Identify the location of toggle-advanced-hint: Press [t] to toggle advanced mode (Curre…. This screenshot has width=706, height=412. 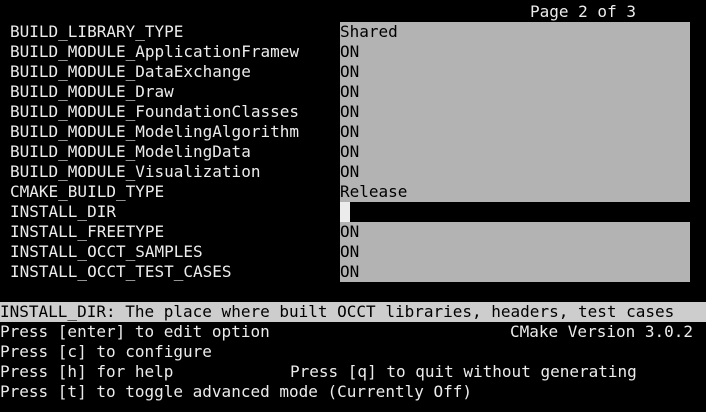
(236, 391).